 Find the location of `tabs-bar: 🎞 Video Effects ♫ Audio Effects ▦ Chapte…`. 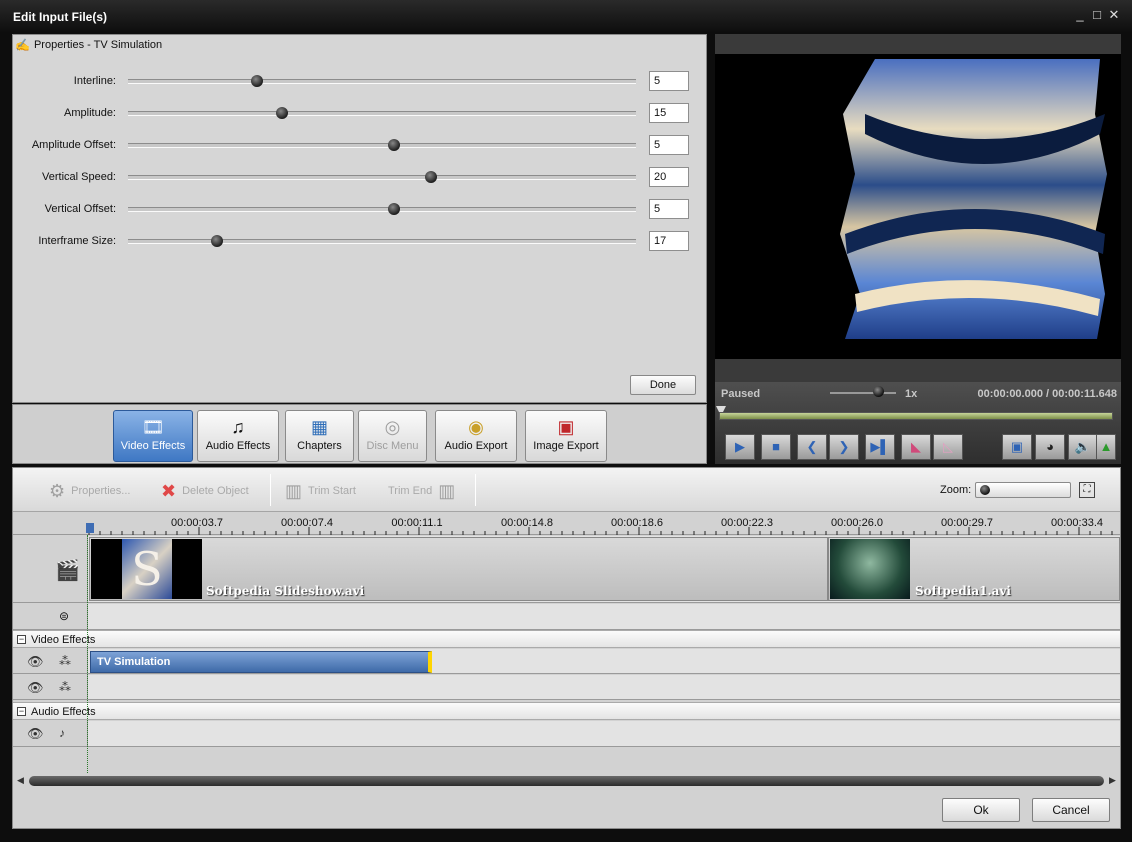

tabs-bar: 🎞 Video Effects ♫ Audio Effects ▦ Chapte… is located at coordinates (359, 434).